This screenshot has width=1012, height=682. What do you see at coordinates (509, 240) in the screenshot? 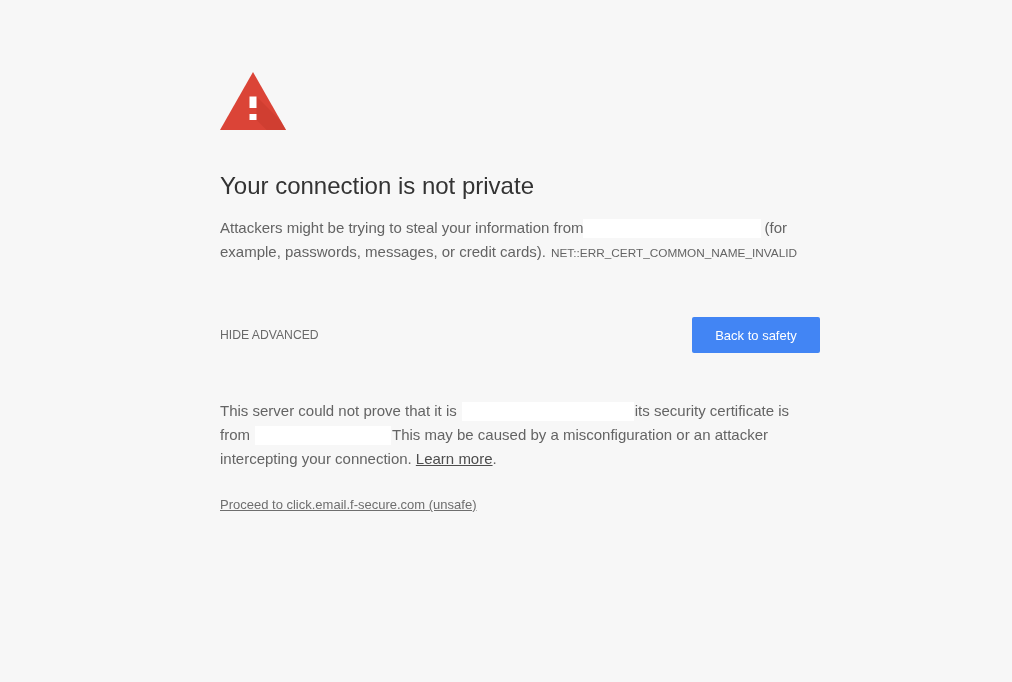
I see `warning-description: Attackers might be trying to steal your information from (for example, passwords, messages, or credit cards). NET::ERR_CERT_COMMON_NAME_INVALID` at bounding box center [509, 240].